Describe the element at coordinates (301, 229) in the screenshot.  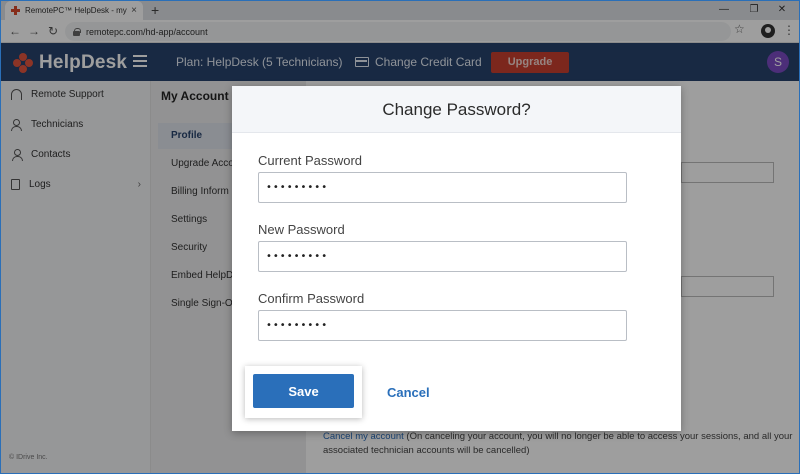
I see `new-password-label: New Password` at that location.